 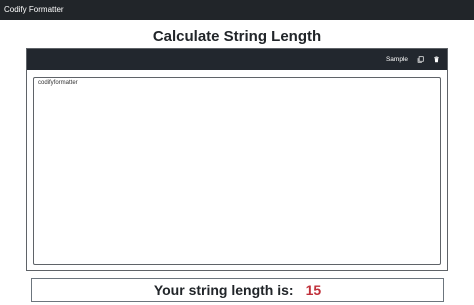 I want to click on trash-icon, so click(x=436, y=59).